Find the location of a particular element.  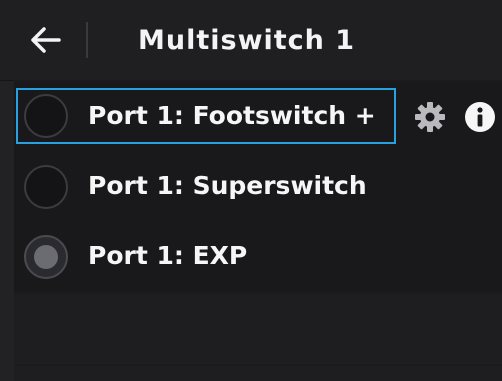

port-label: Port 1: EXP is located at coordinates (168, 255).